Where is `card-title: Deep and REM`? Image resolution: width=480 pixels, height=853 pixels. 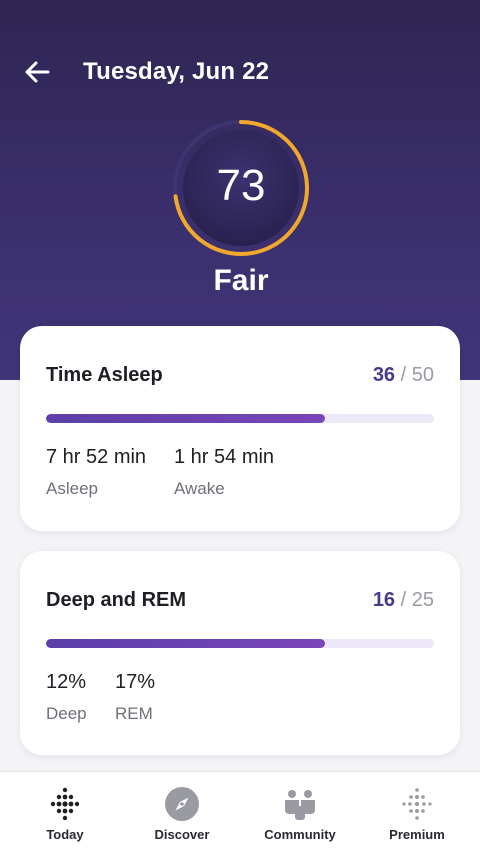 card-title: Deep and REM is located at coordinates (116, 600).